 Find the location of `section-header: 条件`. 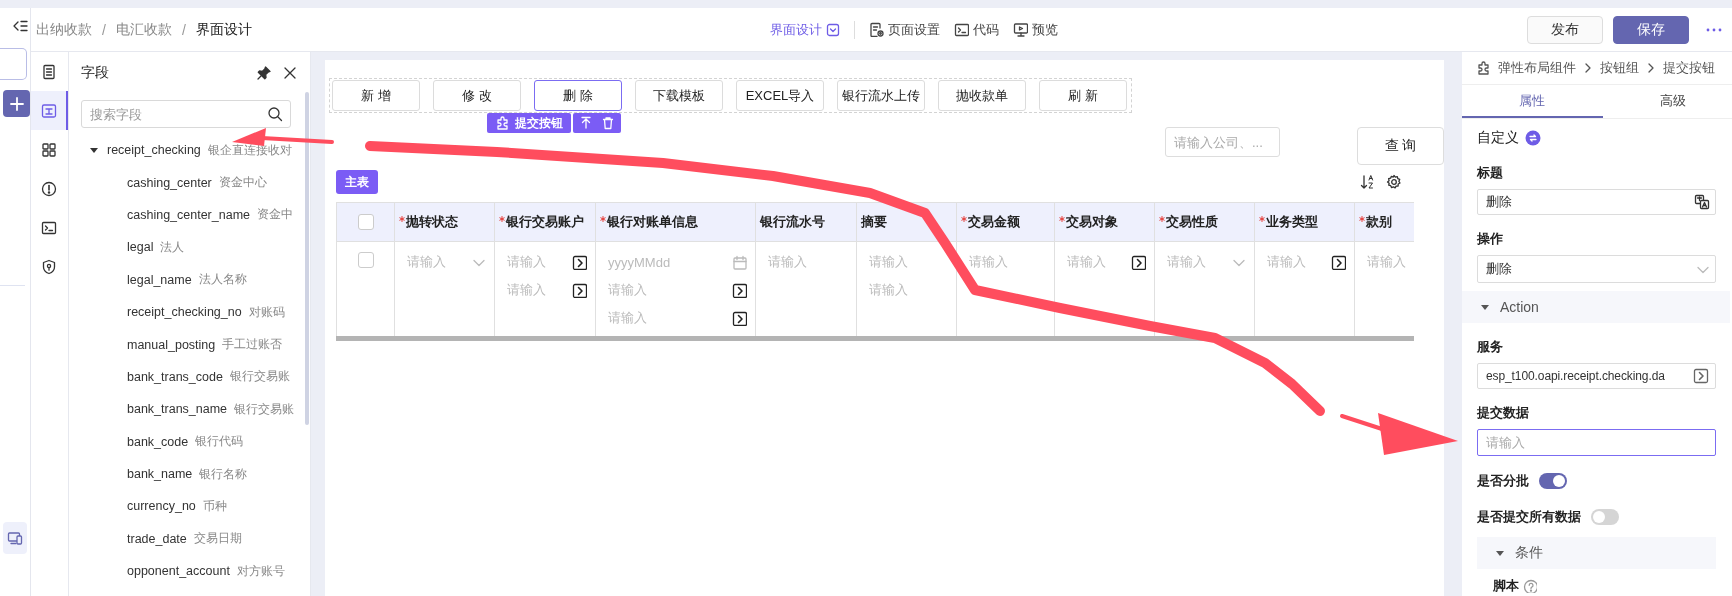

section-header: 条件 is located at coordinates (1596, 553).